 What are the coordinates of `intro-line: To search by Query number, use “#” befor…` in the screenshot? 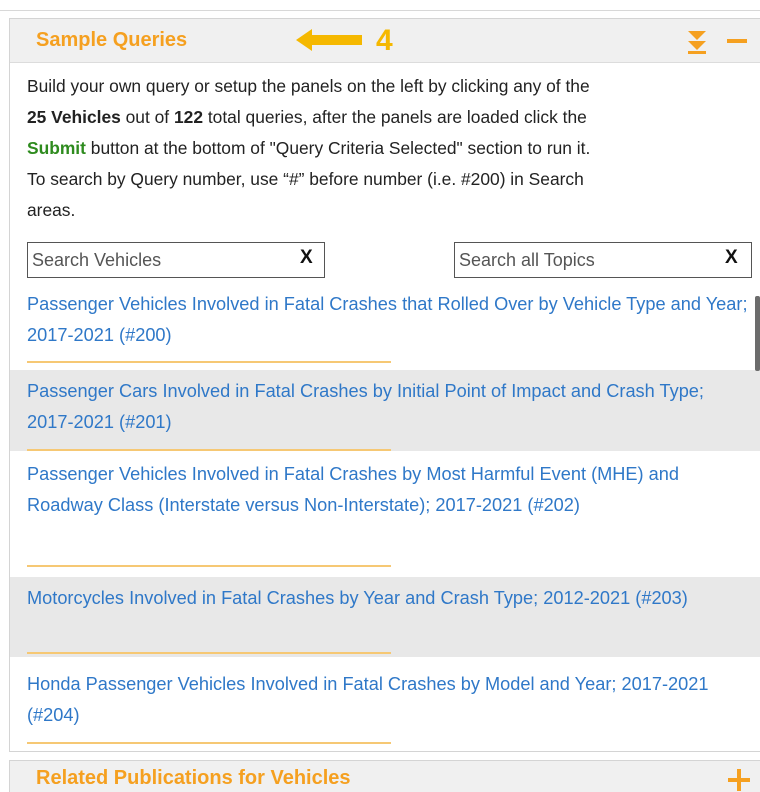 It's located at (305, 179).